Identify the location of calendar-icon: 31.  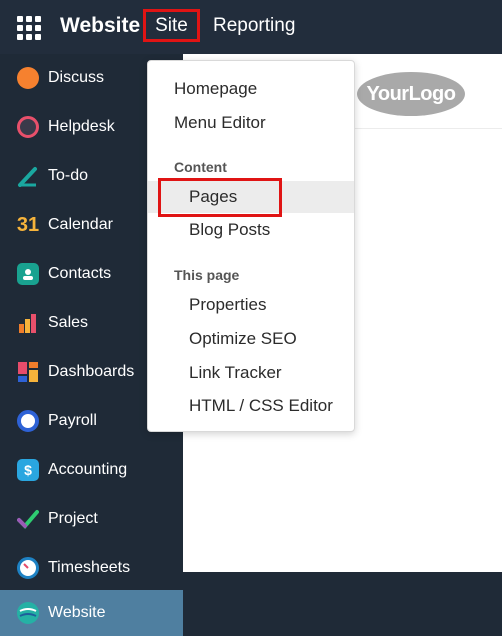
(28, 224).